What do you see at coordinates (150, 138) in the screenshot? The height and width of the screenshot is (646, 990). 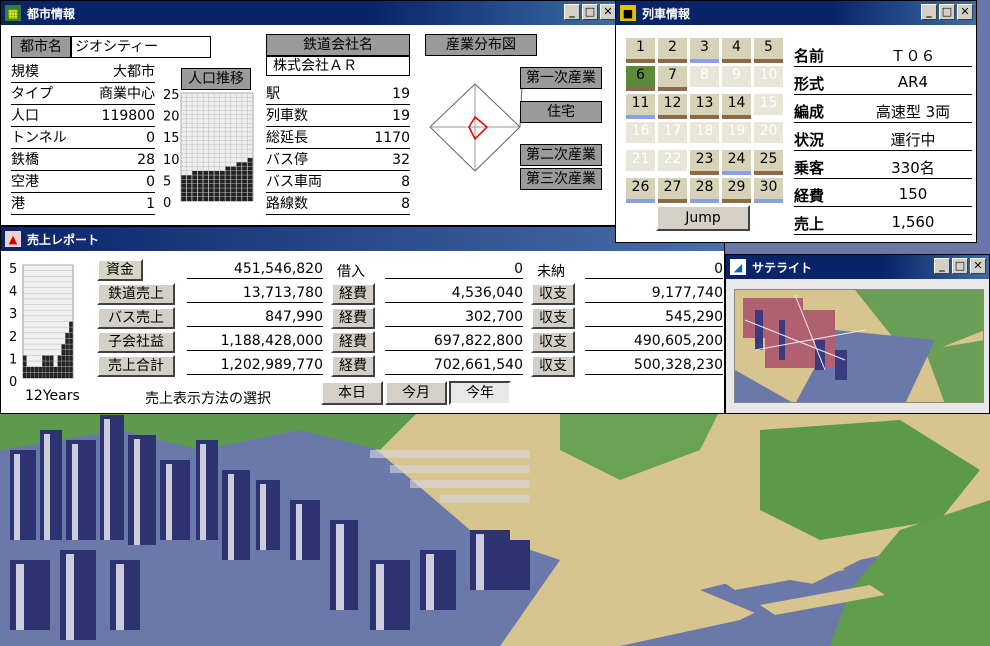 I see `city-stat-value: 0` at bounding box center [150, 138].